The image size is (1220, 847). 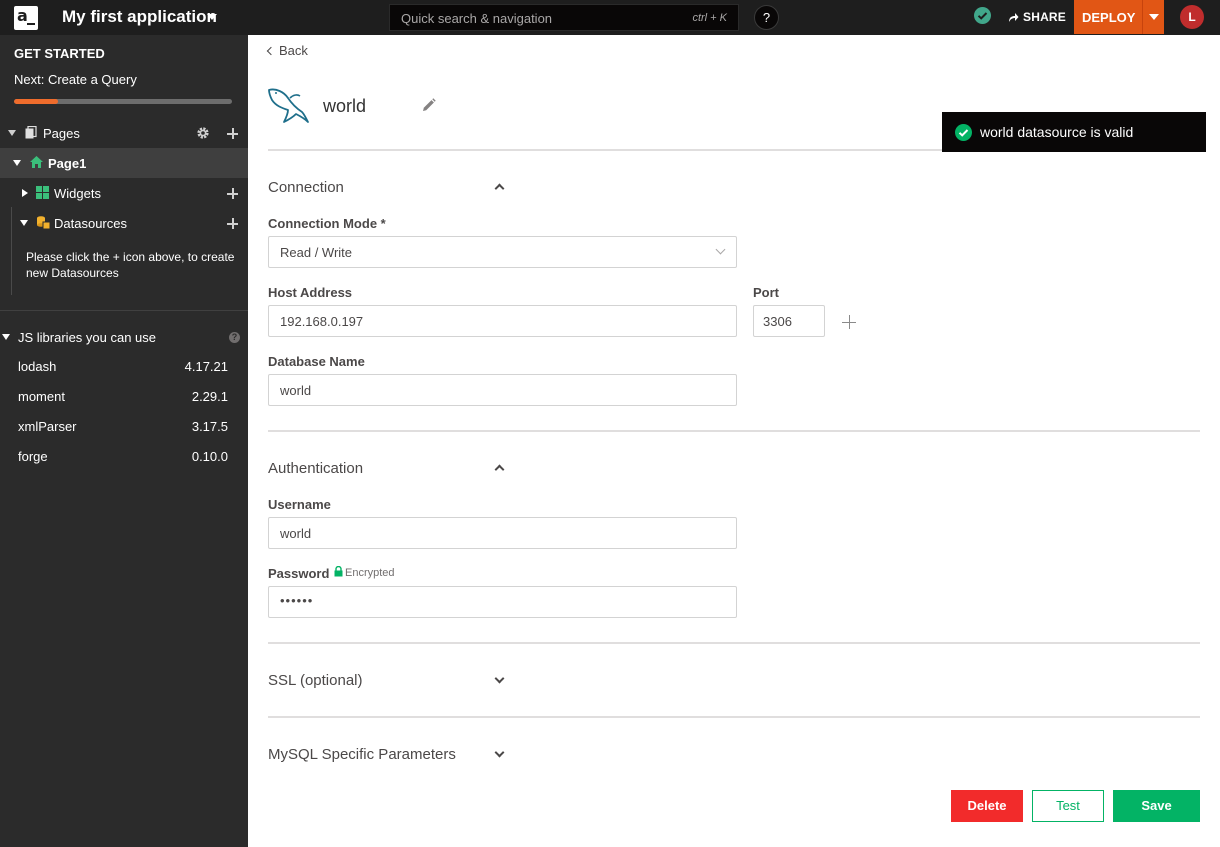 I want to click on chevron-left-icon, so click(x=271, y=51).